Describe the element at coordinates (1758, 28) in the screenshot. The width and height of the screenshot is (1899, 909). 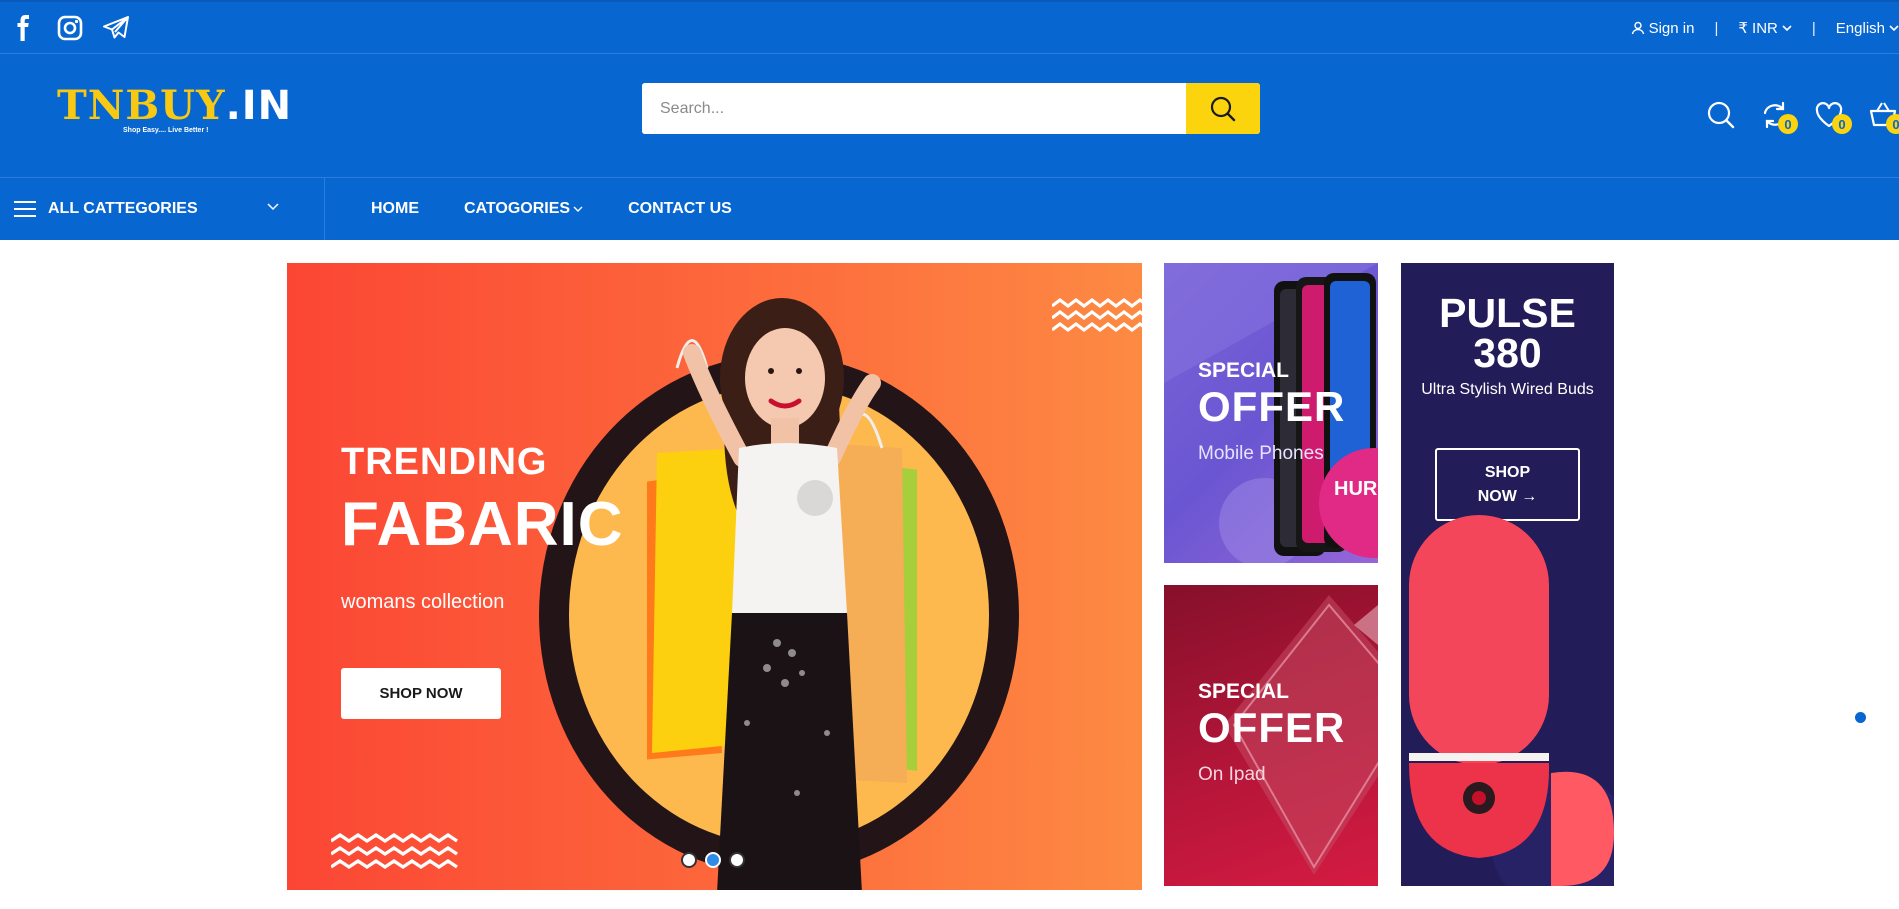
I see `currency-label: ₹ INR` at that location.